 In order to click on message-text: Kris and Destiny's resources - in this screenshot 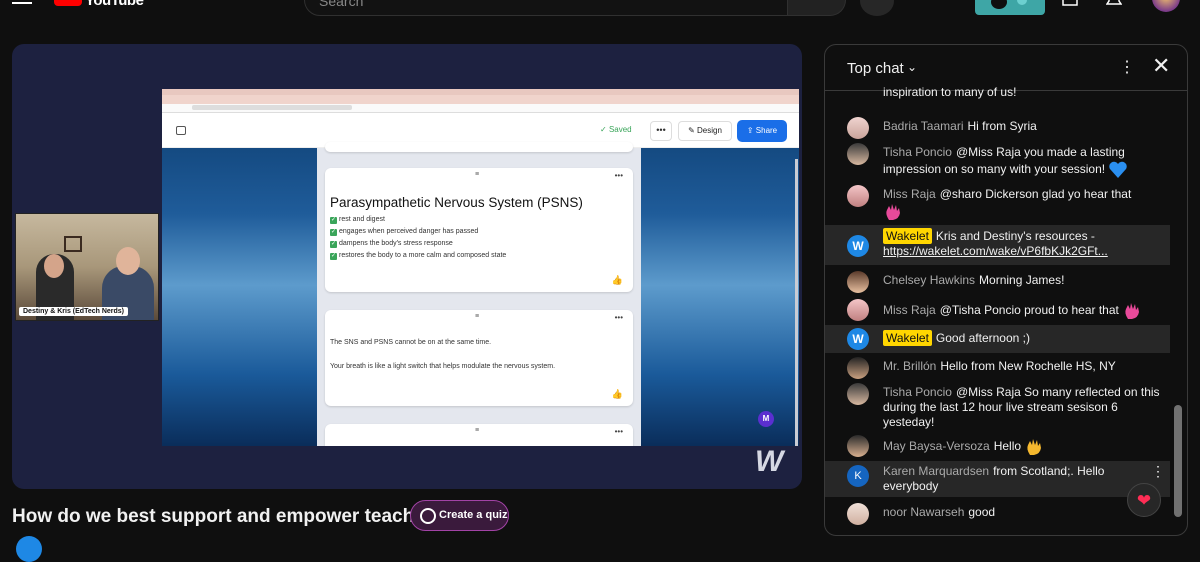, I will do `click(1015, 236)`.